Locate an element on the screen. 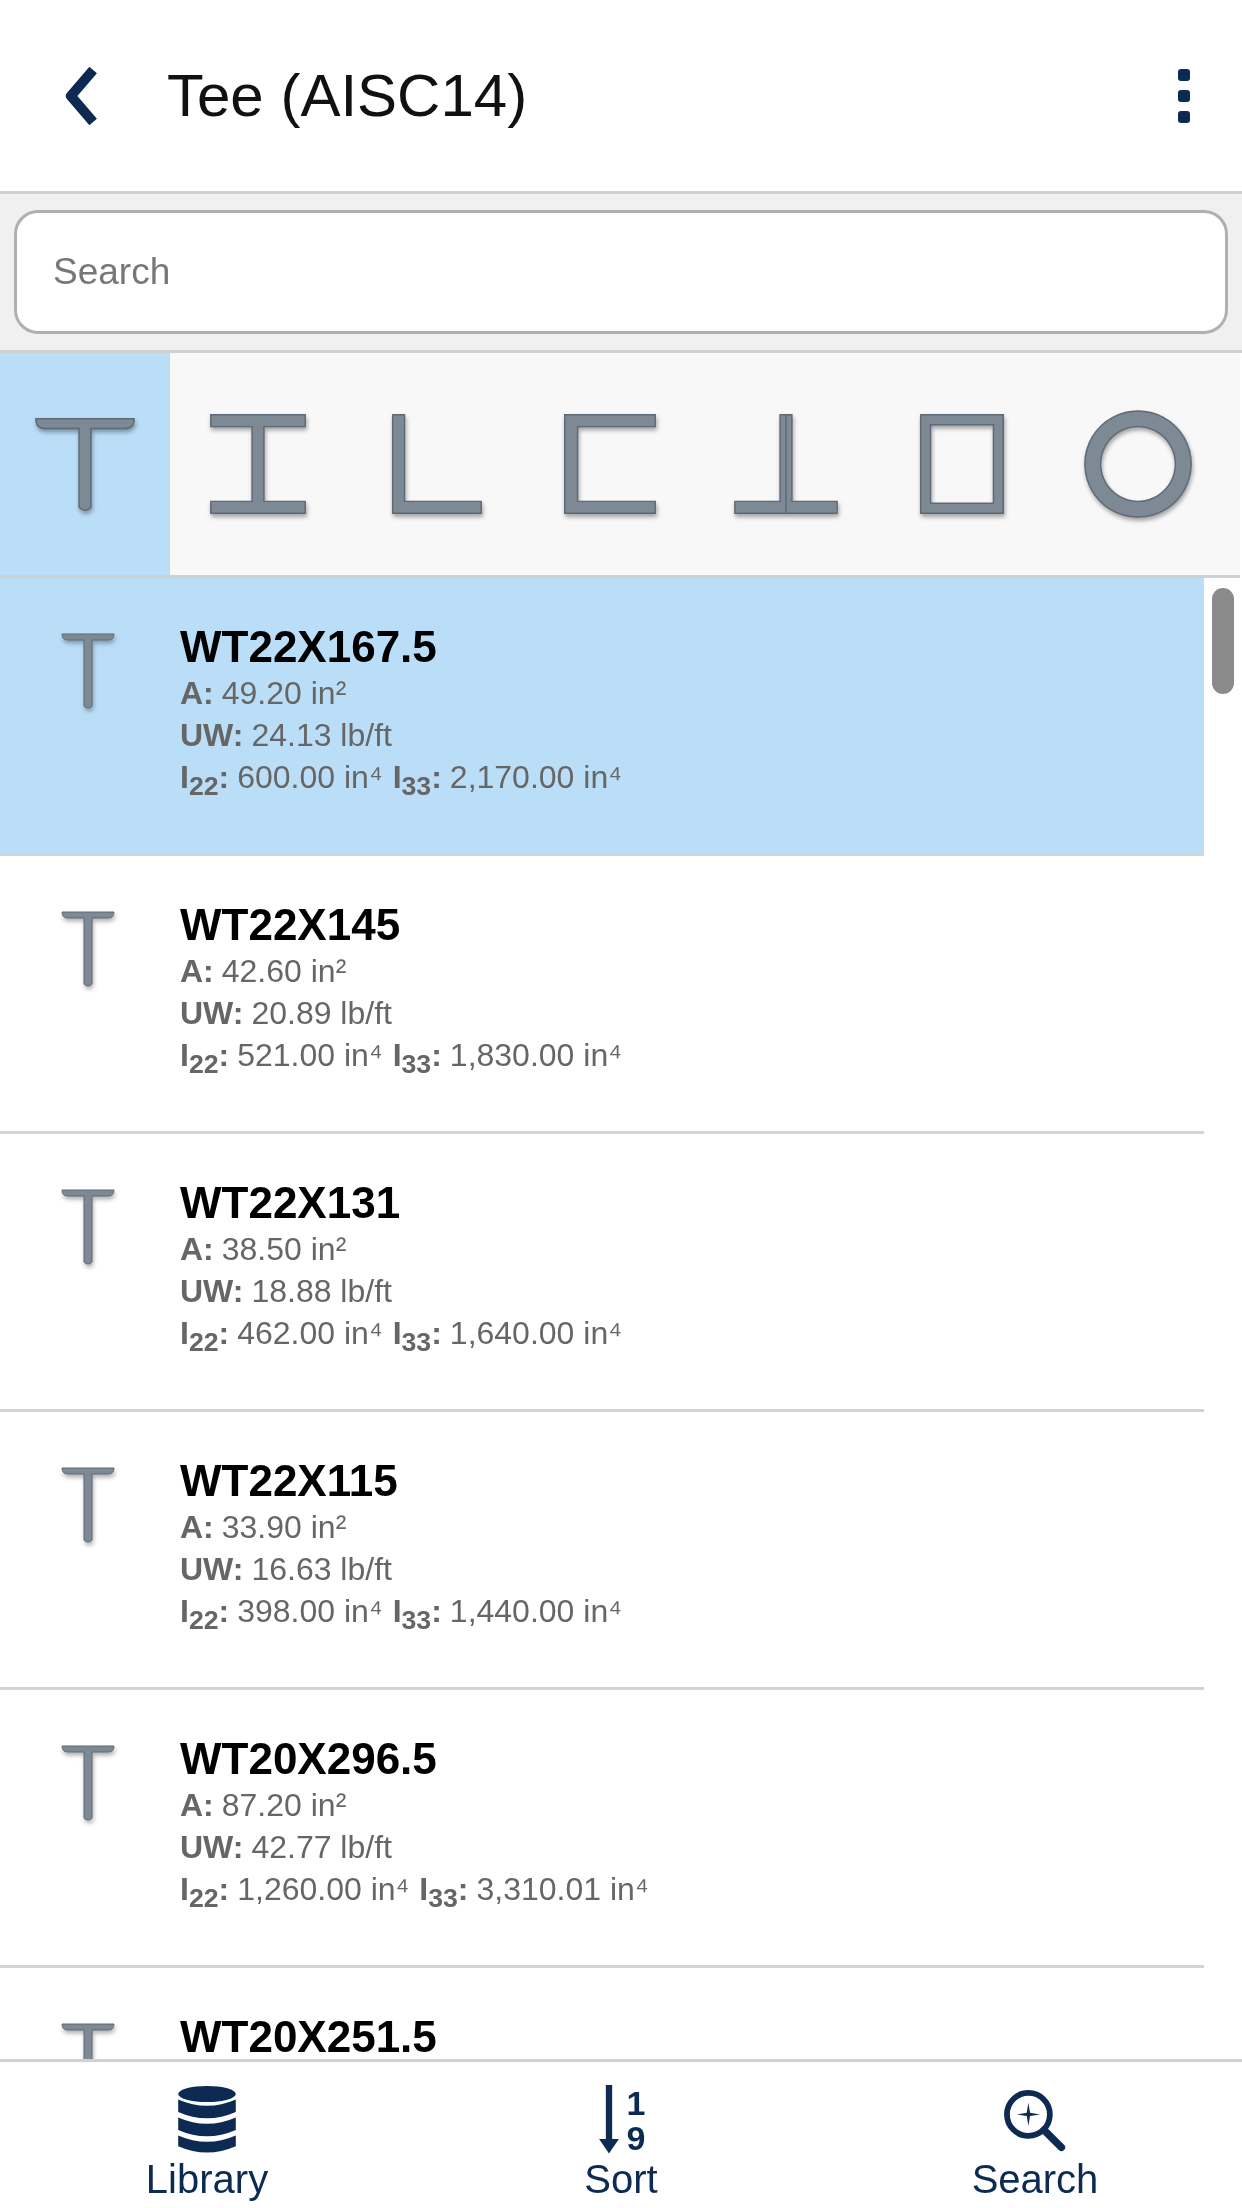  property-value: 521.00 in⁴ is located at coordinates (310, 1055).